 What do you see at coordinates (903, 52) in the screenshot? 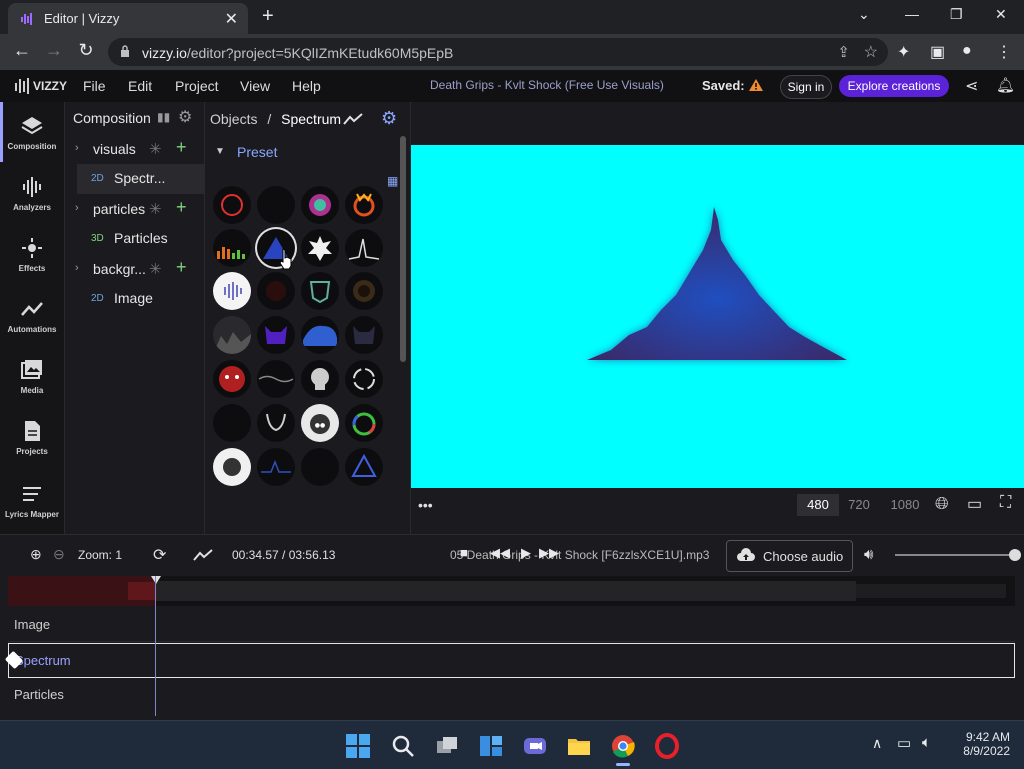
I see `extensions-icon: ✦` at bounding box center [903, 52].